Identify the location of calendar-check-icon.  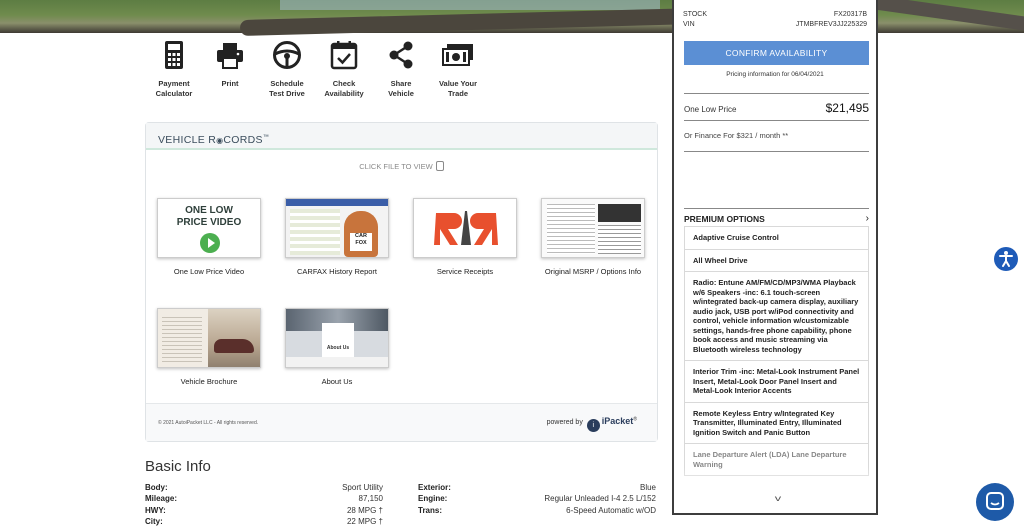
(344, 55).